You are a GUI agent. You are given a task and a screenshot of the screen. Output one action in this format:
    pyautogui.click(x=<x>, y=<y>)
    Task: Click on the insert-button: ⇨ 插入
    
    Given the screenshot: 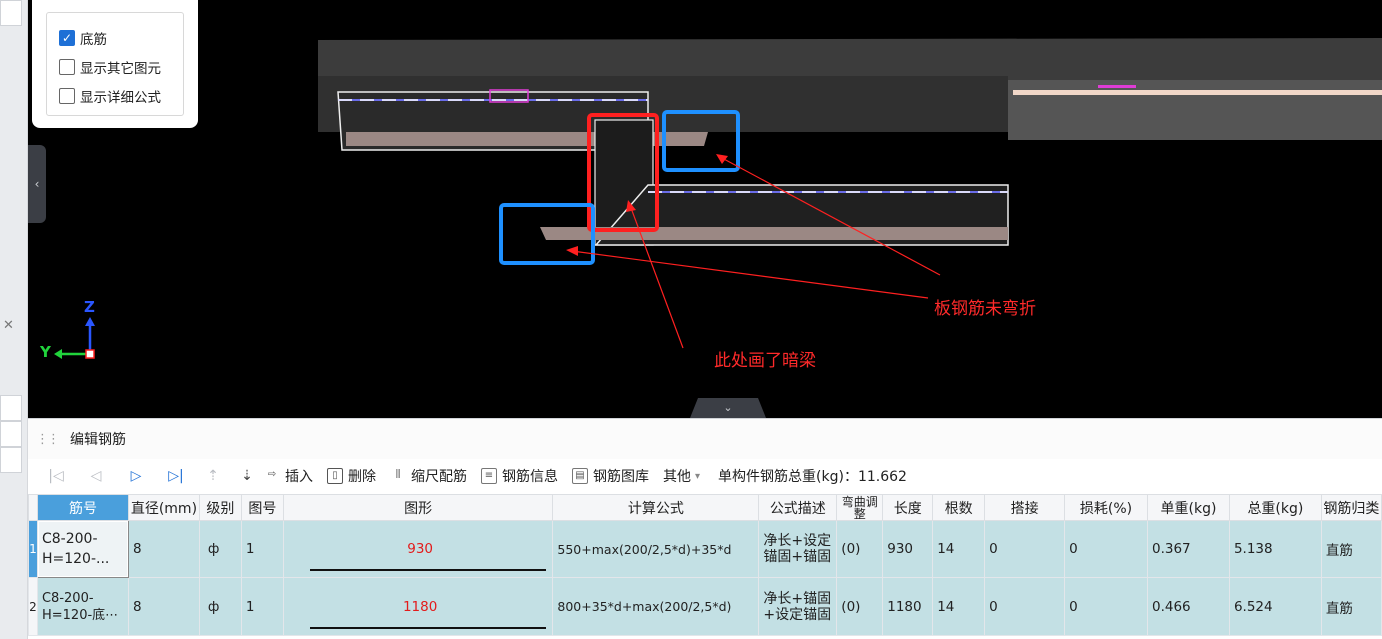 What is the action you would take?
    pyautogui.click(x=288, y=476)
    